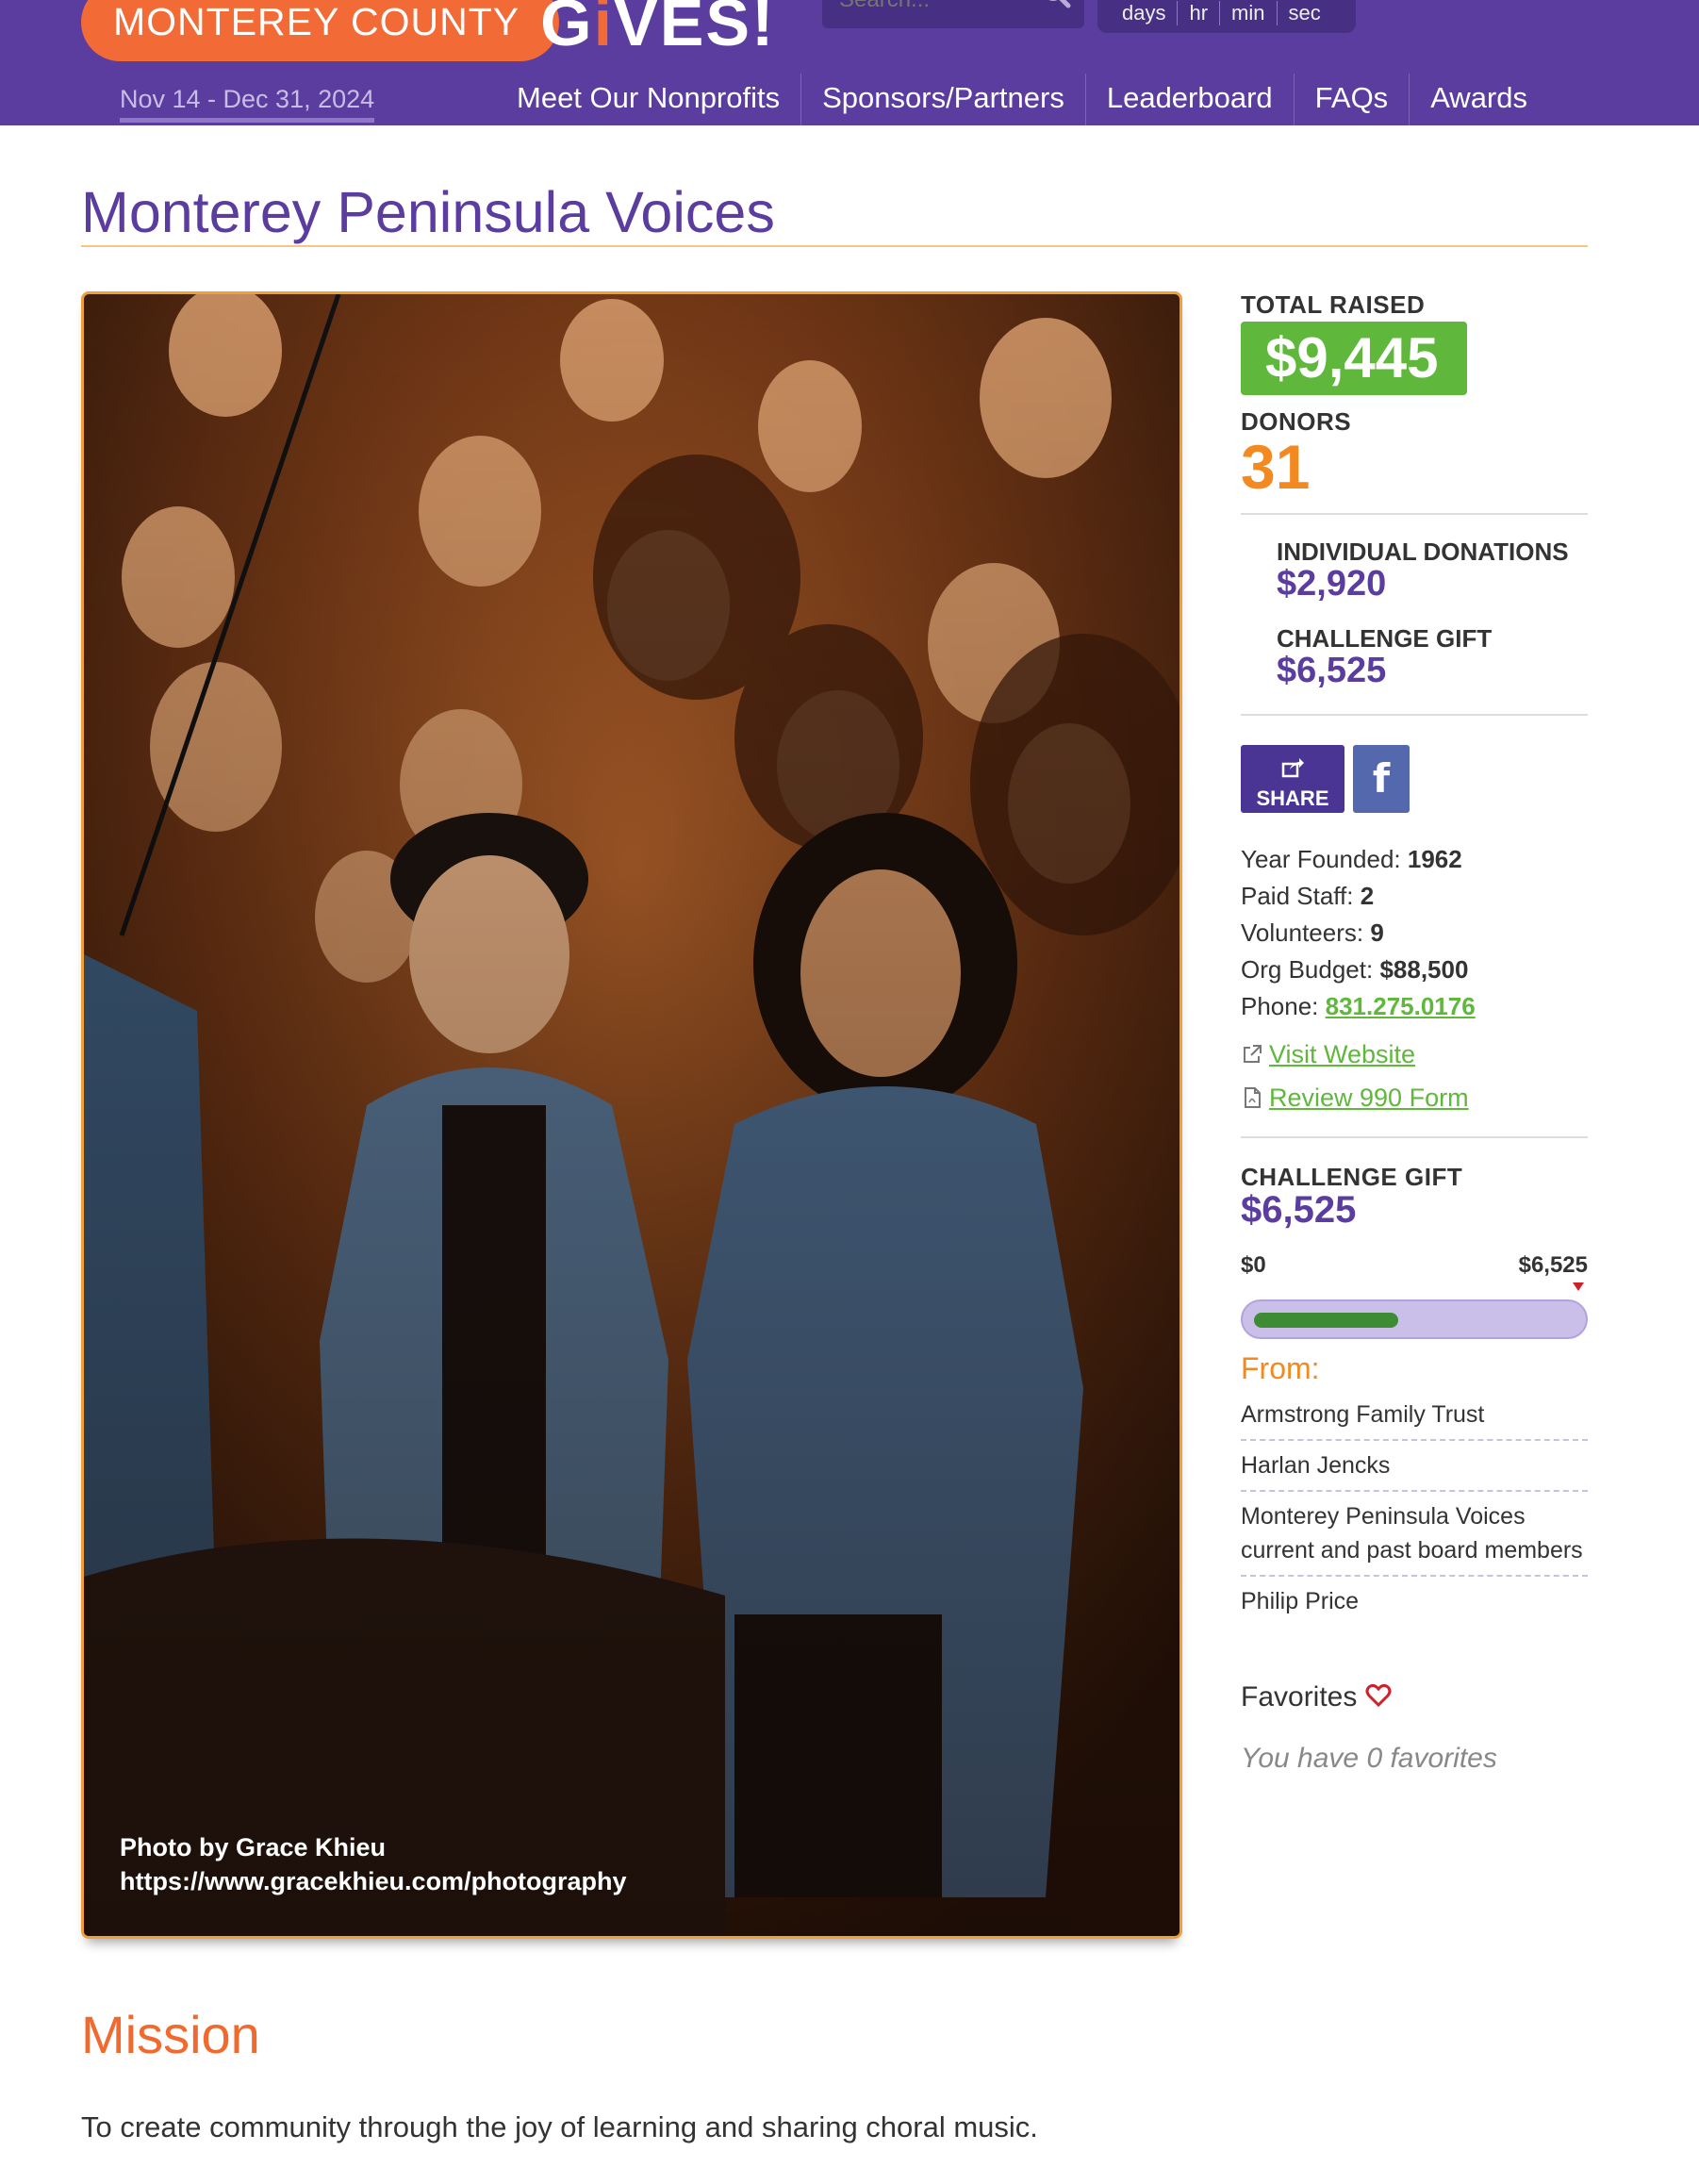  I want to click on countdown-seconds-label: sec, so click(1304, 13).